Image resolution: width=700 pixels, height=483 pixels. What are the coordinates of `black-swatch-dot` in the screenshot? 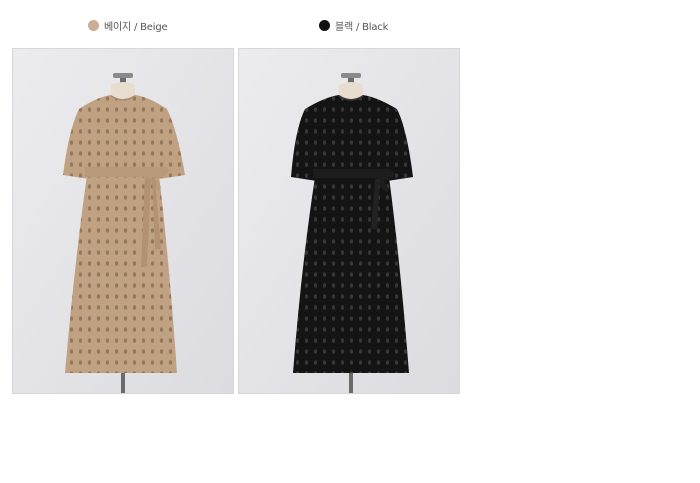 It's located at (324, 25).